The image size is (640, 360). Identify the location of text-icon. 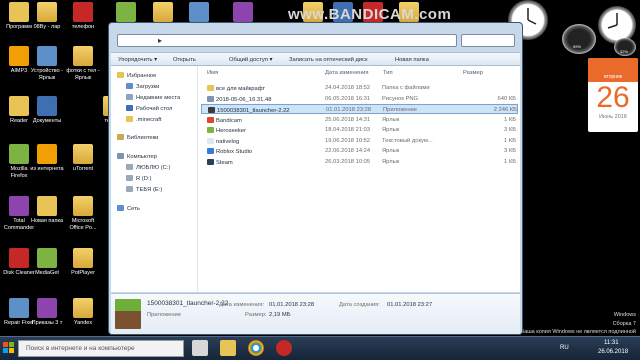
(210, 140).